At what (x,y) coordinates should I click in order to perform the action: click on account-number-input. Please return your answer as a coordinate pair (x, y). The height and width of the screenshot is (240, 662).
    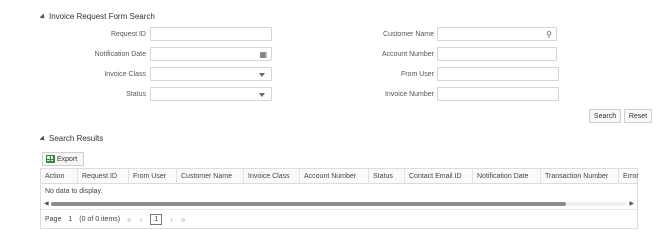
    Looking at the image, I should click on (497, 54).